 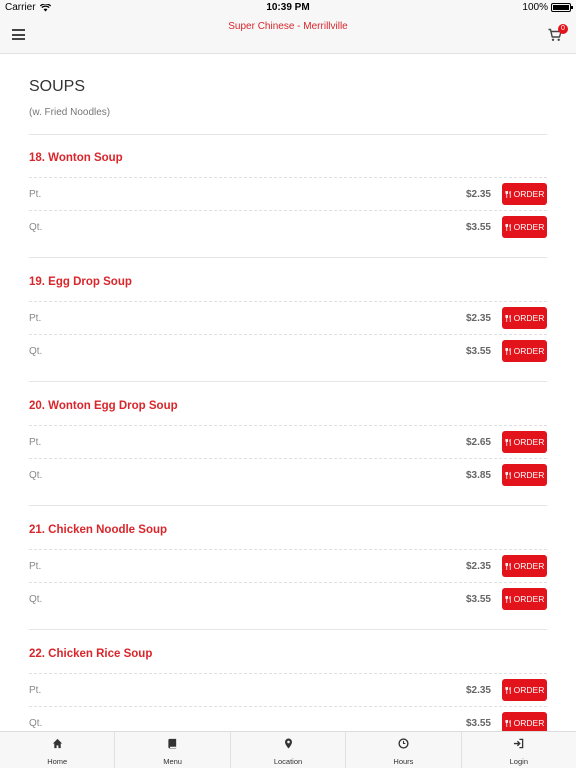 What do you see at coordinates (288, 761) in the screenshot?
I see `nav-location-label: Location` at bounding box center [288, 761].